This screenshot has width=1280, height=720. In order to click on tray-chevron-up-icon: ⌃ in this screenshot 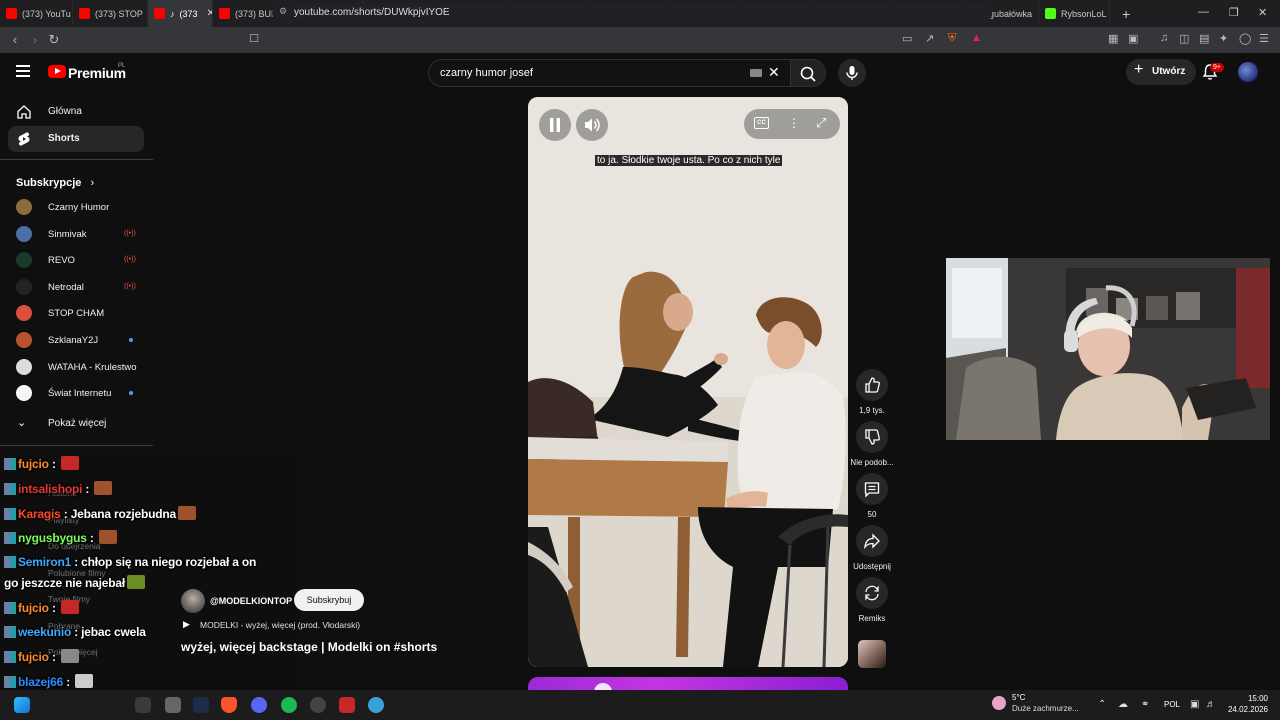, I will do `click(1102, 704)`.